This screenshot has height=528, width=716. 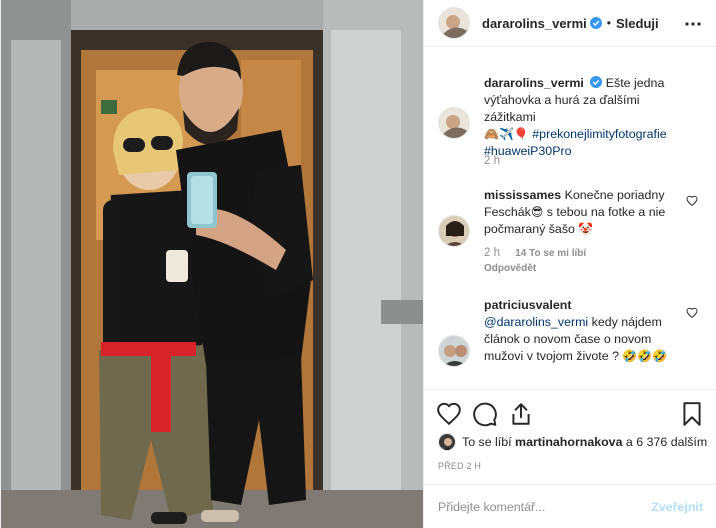 I want to click on caption-username: dararolins_vermi, so click(x=534, y=83).